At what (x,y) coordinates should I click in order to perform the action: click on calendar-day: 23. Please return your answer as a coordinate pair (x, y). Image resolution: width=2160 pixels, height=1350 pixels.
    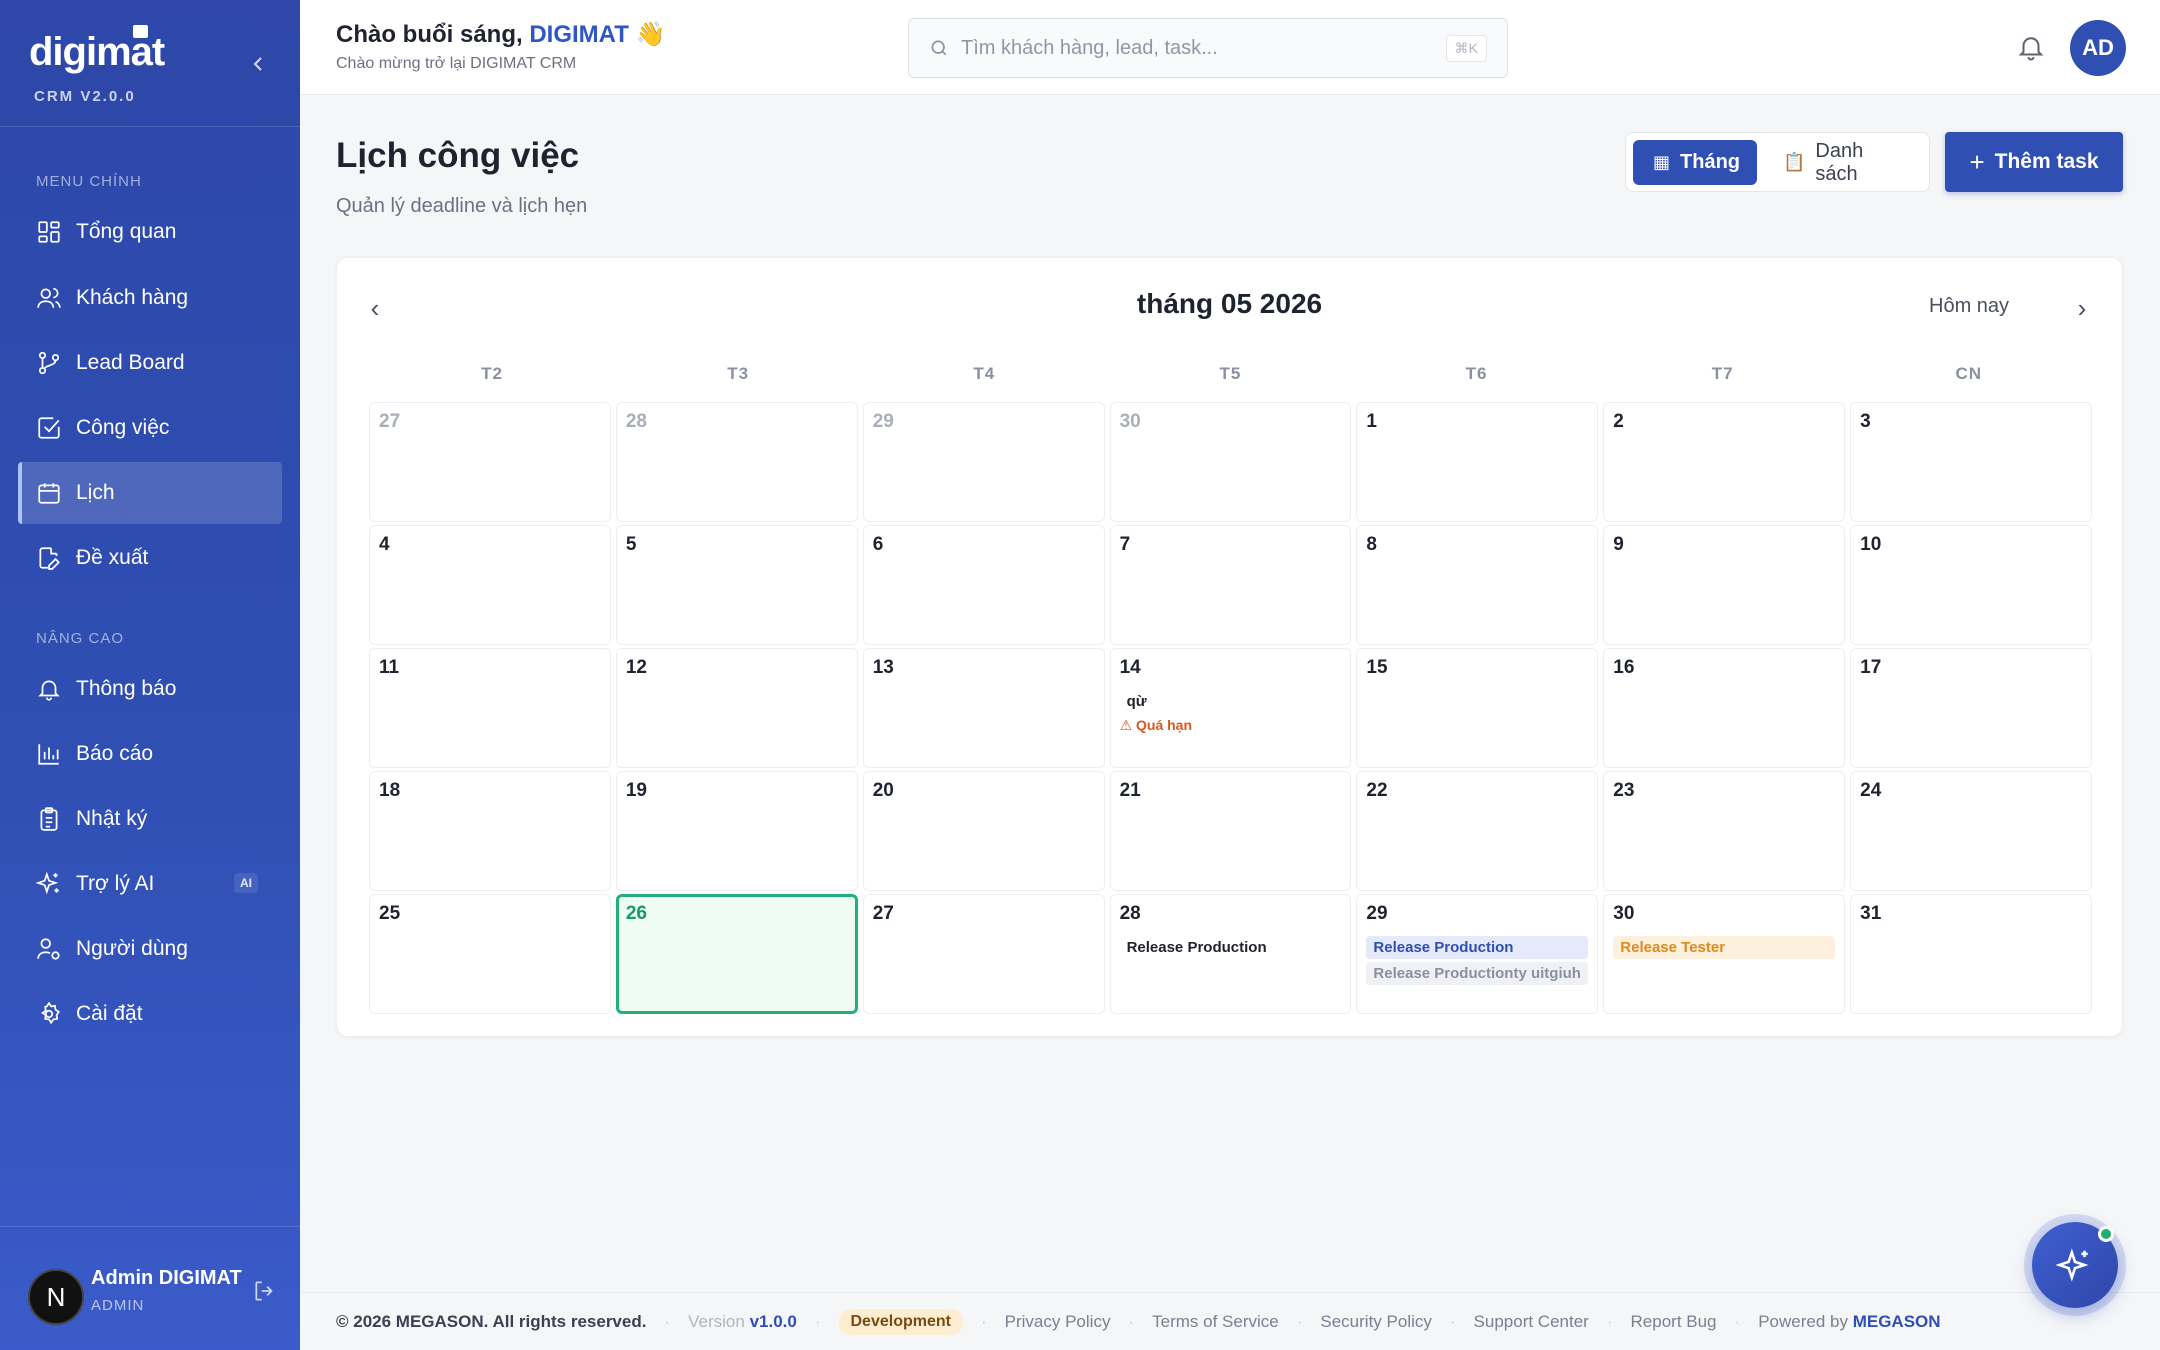
    Looking at the image, I should click on (1724, 831).